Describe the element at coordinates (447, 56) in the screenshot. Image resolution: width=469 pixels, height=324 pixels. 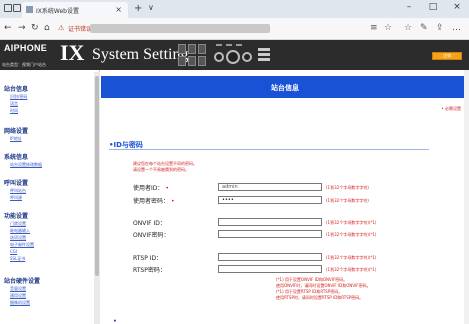
I see `logout-button: 注销` at that location.